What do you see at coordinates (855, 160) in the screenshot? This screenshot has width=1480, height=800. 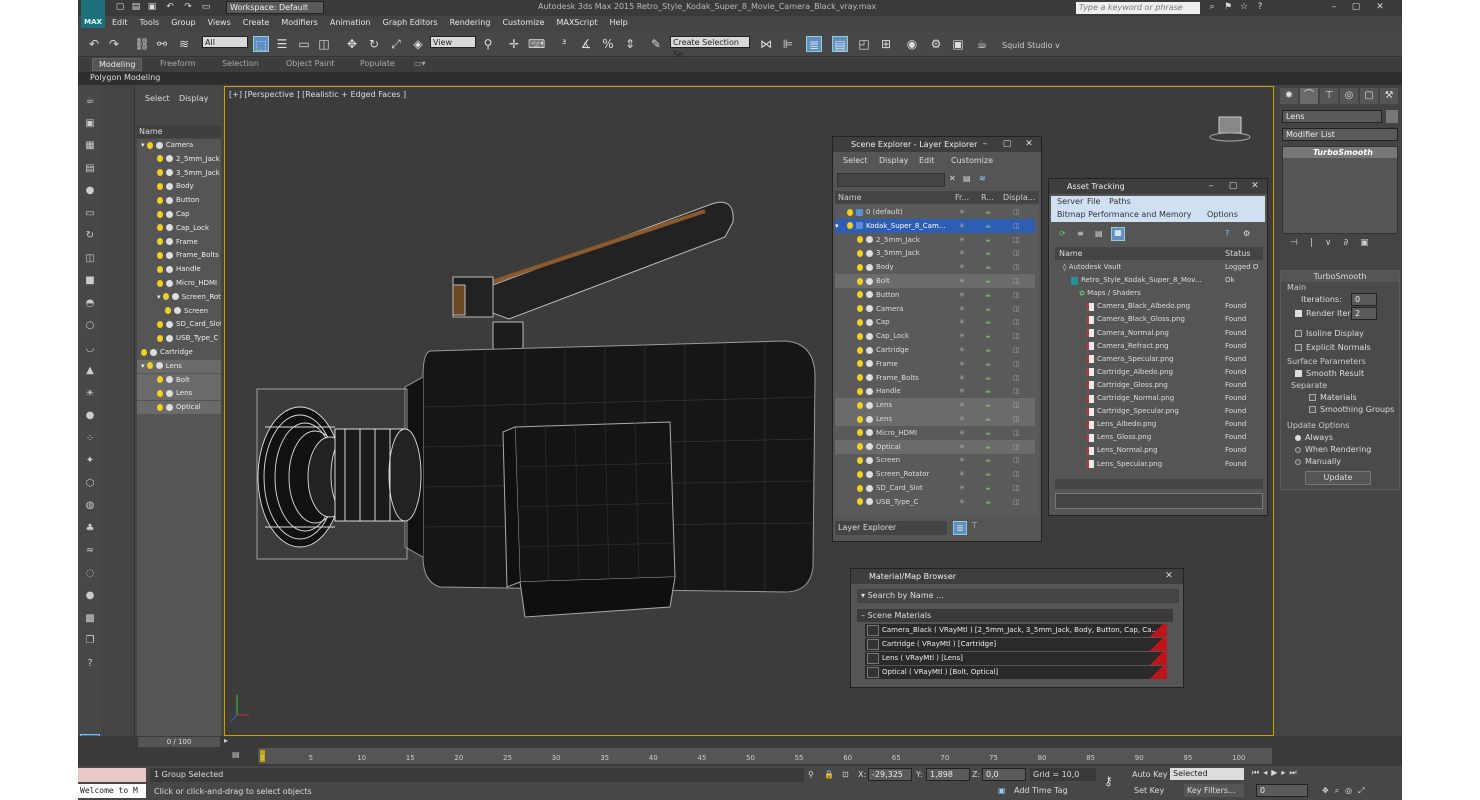 I see `sx-menu-select: Select` at bounding box center [855, 160].